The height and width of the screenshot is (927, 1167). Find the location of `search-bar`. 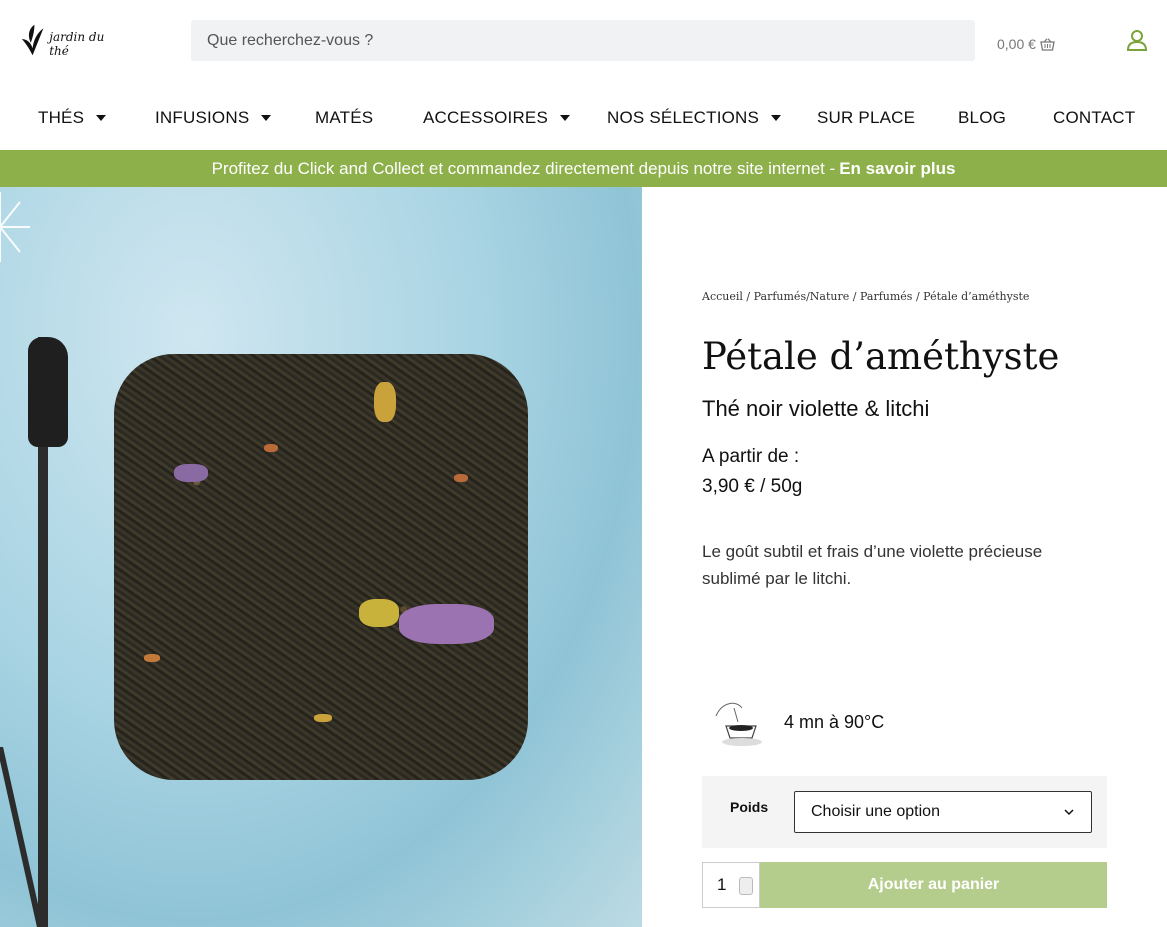

search-bar is located at coordinates (583, 40).